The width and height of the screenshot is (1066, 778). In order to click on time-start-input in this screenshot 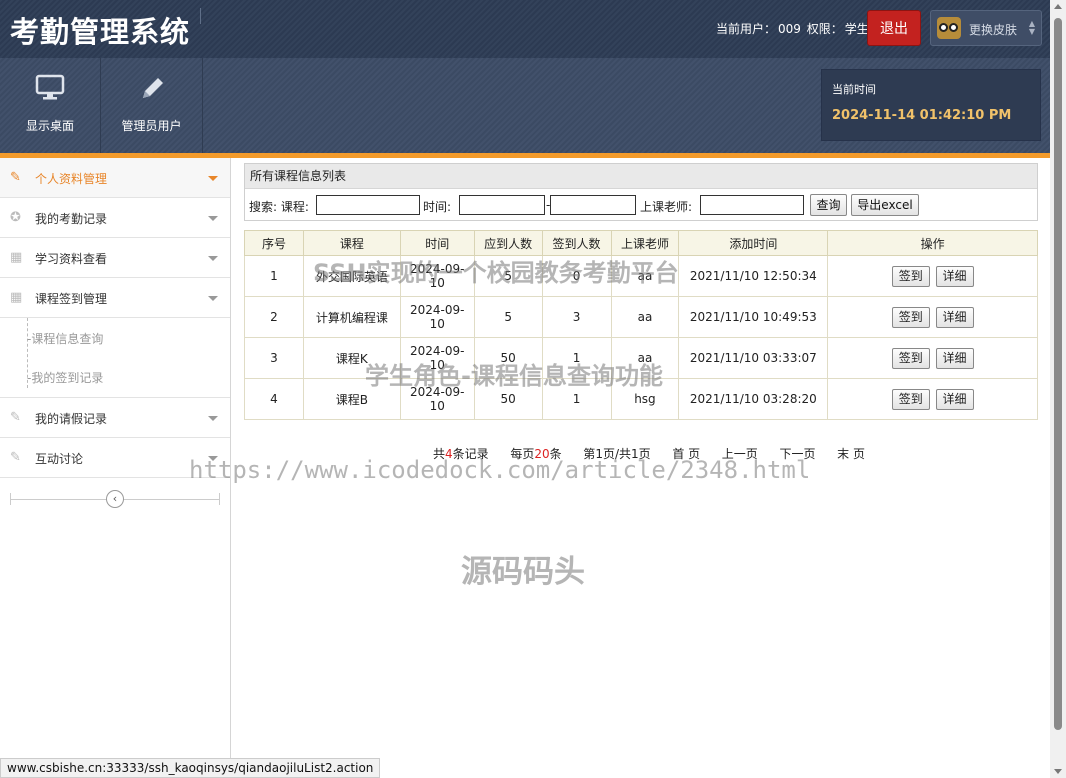, I will do `click(502, 205)`.